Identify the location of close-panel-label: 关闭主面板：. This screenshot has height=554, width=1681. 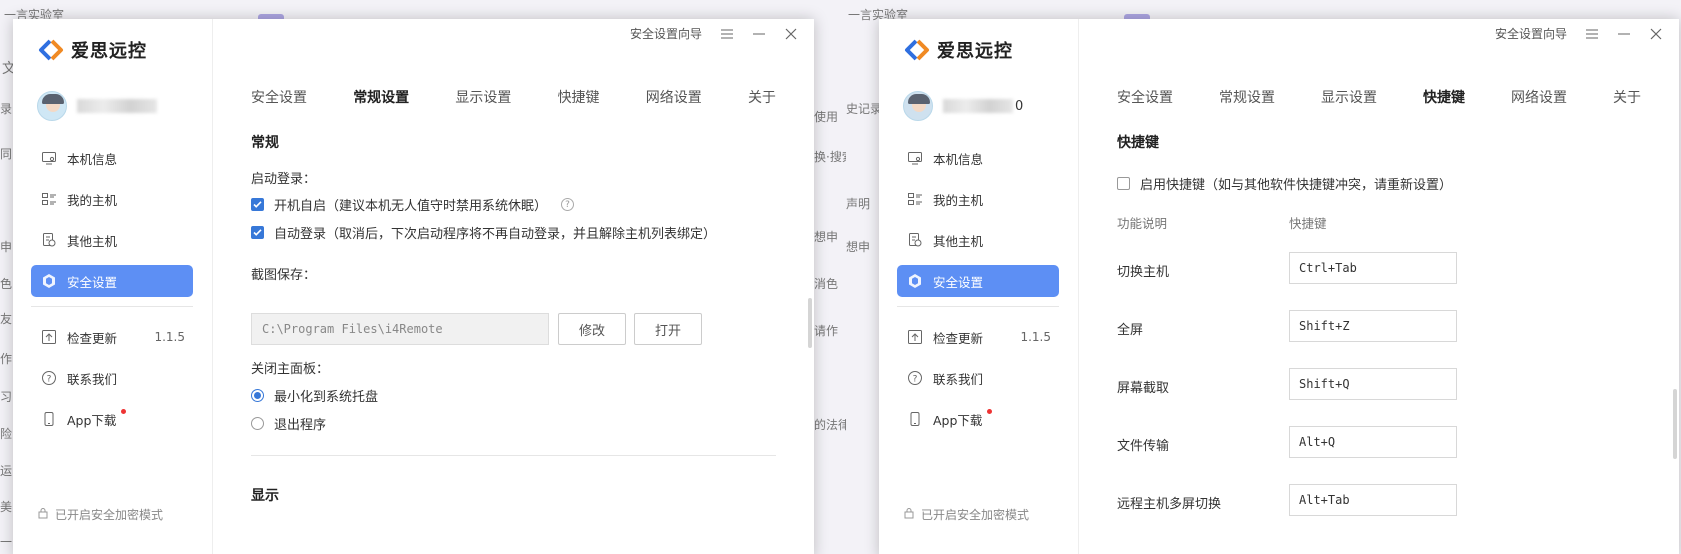
(290, 369).